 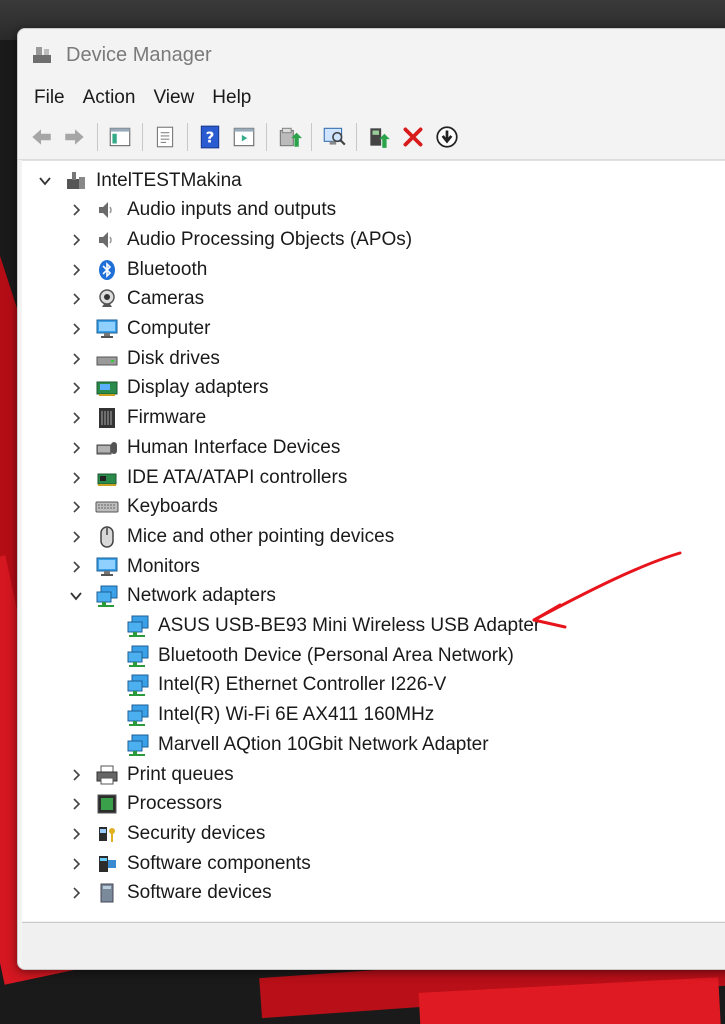 I want to click on tree-category-cameras: Cameras, so click(x=135, y=299).